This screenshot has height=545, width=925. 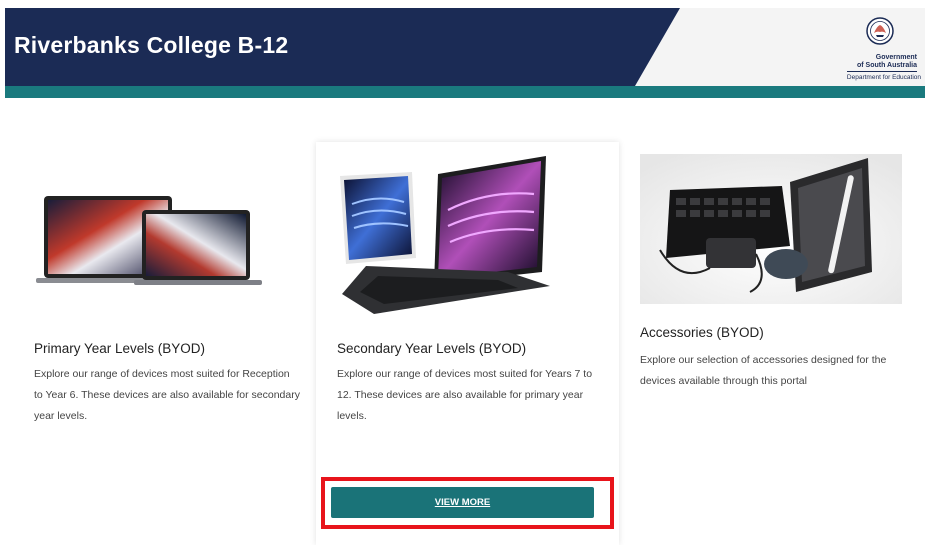 What do you see at coordinates (431, 348) in the screenshot?
I see `card-title: Secondary Year Levels (BYOD)` at bounding box center [431, 348].